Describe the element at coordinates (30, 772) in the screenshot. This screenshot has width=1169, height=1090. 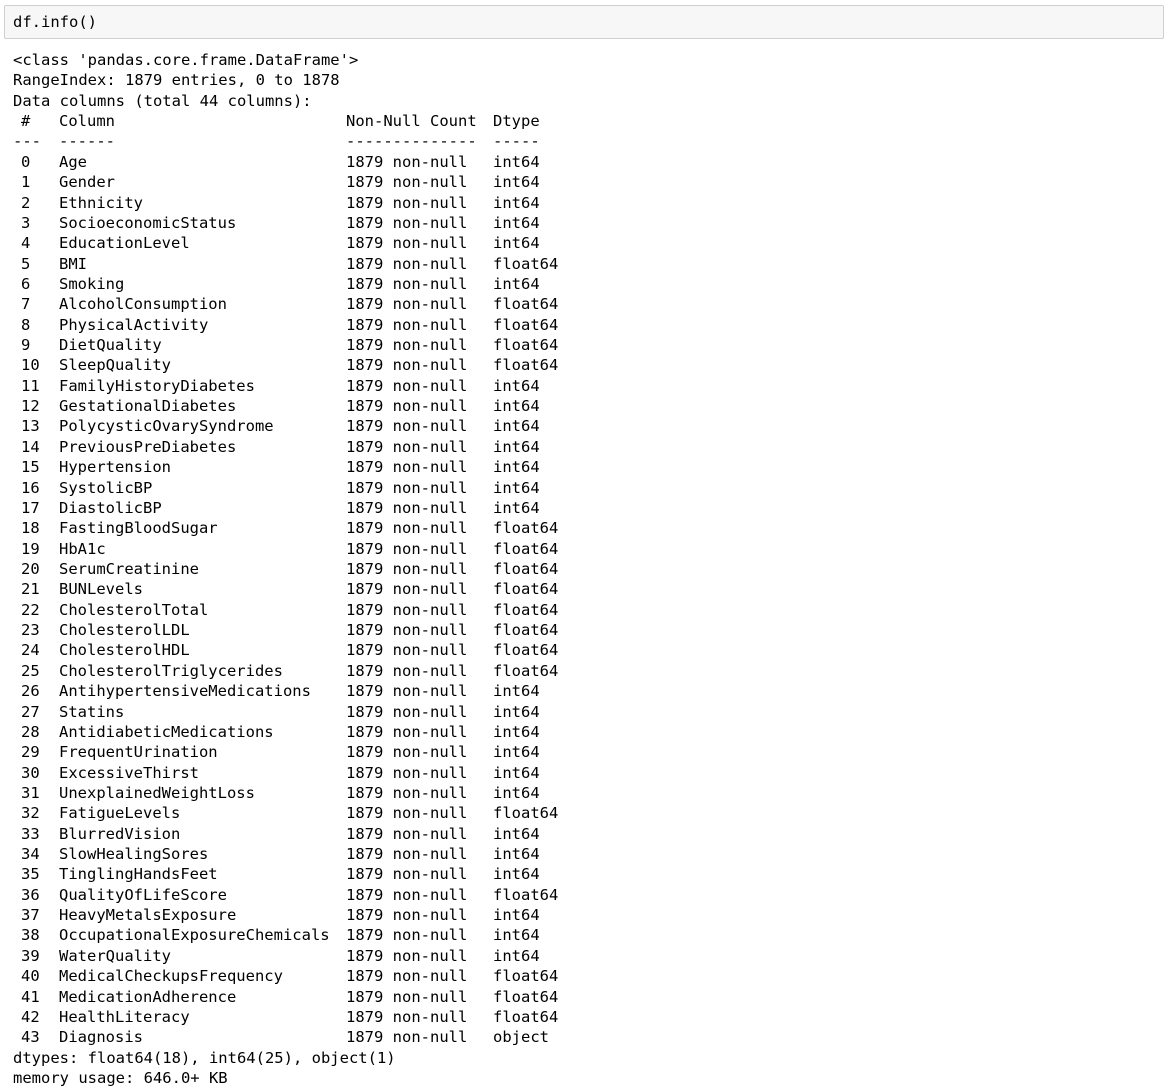
I see `row-index: 30` at that location.